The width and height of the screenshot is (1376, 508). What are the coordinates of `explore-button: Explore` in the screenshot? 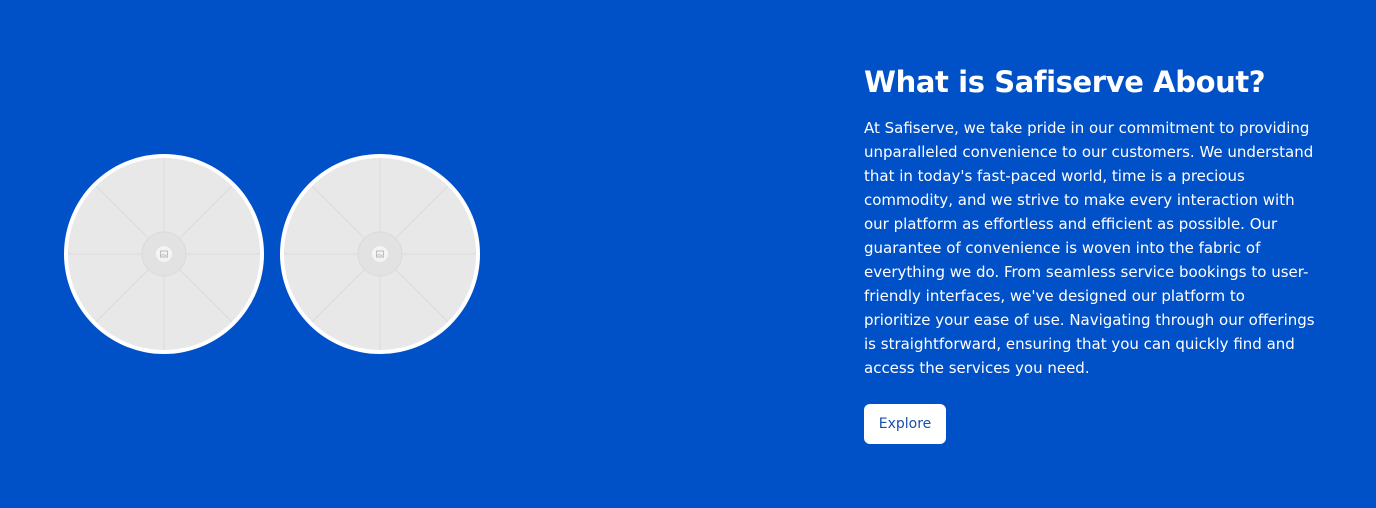 It's located at (905, 424).